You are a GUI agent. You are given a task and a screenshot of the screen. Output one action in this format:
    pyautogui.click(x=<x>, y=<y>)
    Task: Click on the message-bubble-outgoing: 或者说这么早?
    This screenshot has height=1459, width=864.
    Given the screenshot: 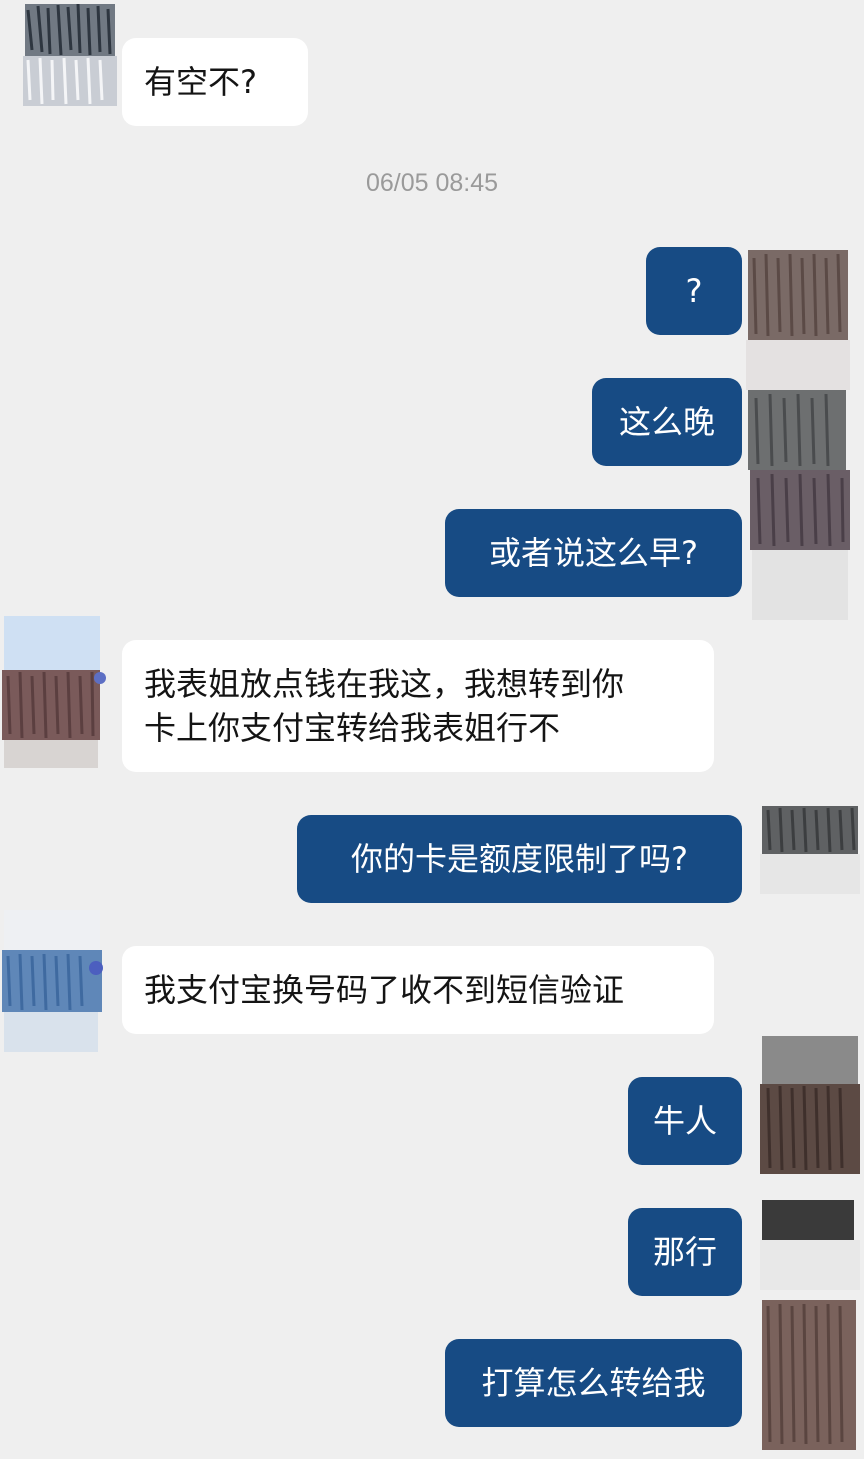 What is the action you would take?
    pyautogui.click(x=593, y=553)
    